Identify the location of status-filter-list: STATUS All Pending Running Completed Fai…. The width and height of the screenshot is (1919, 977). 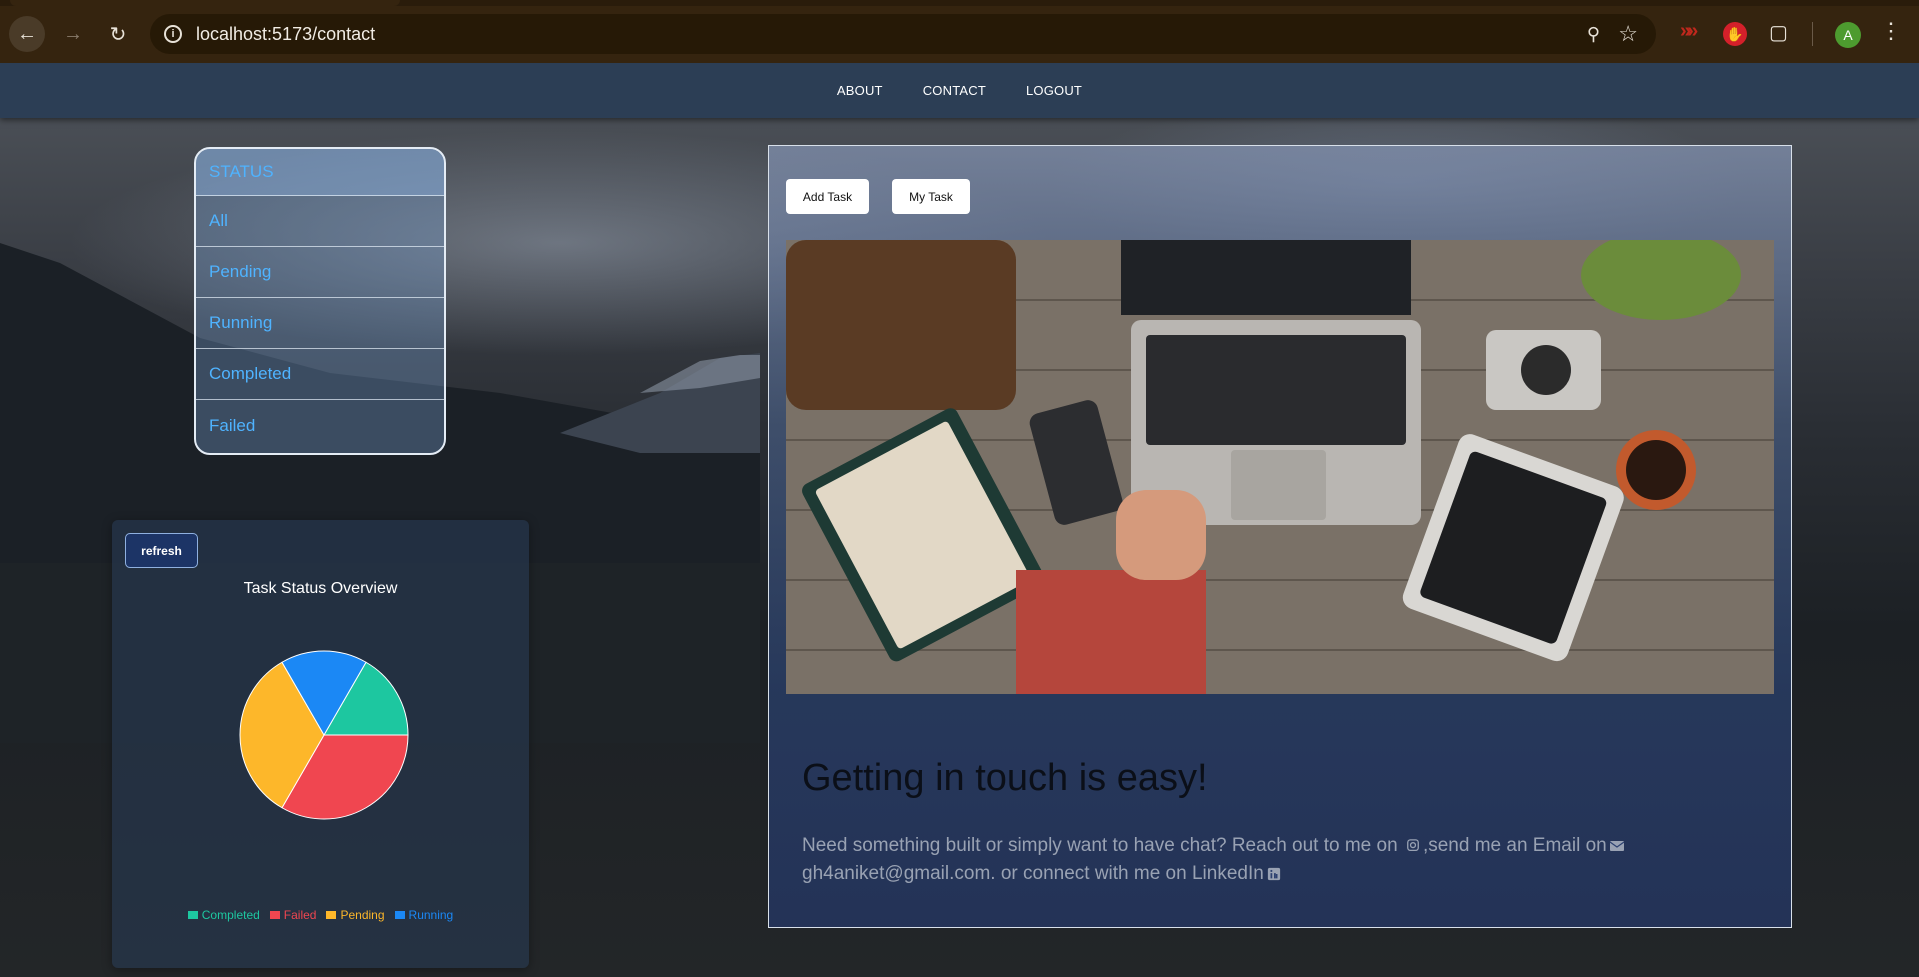
(320, 301).